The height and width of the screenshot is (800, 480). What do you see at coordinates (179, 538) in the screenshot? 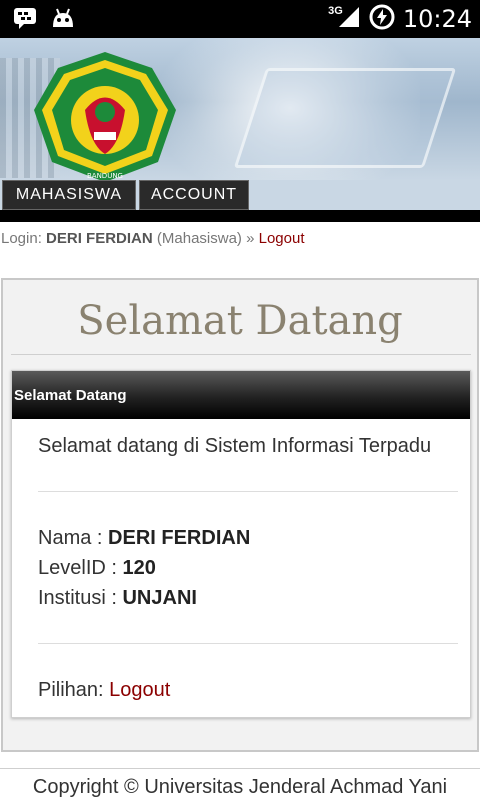
I see `nama-value: DERI FERDIAN` at bounding box center [179, 538].